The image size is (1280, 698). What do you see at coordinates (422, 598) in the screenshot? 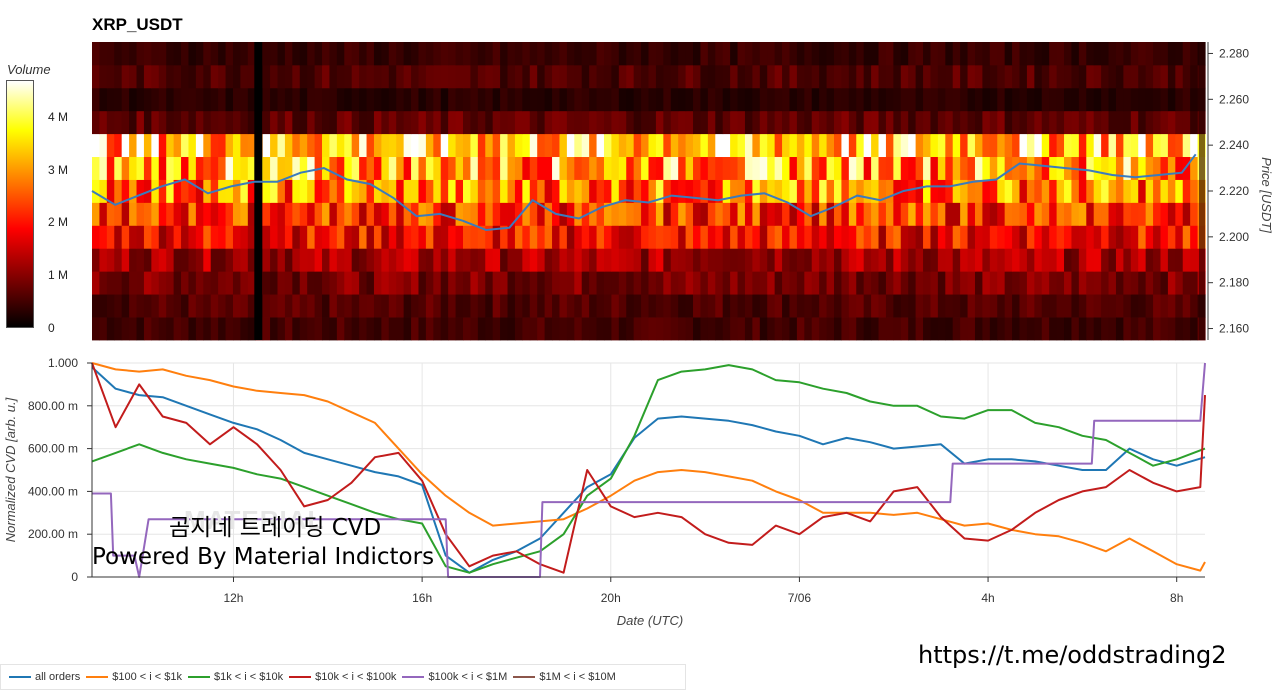
I see `cvd-x-tick-label: 16h` at bounding box center [422, 598].